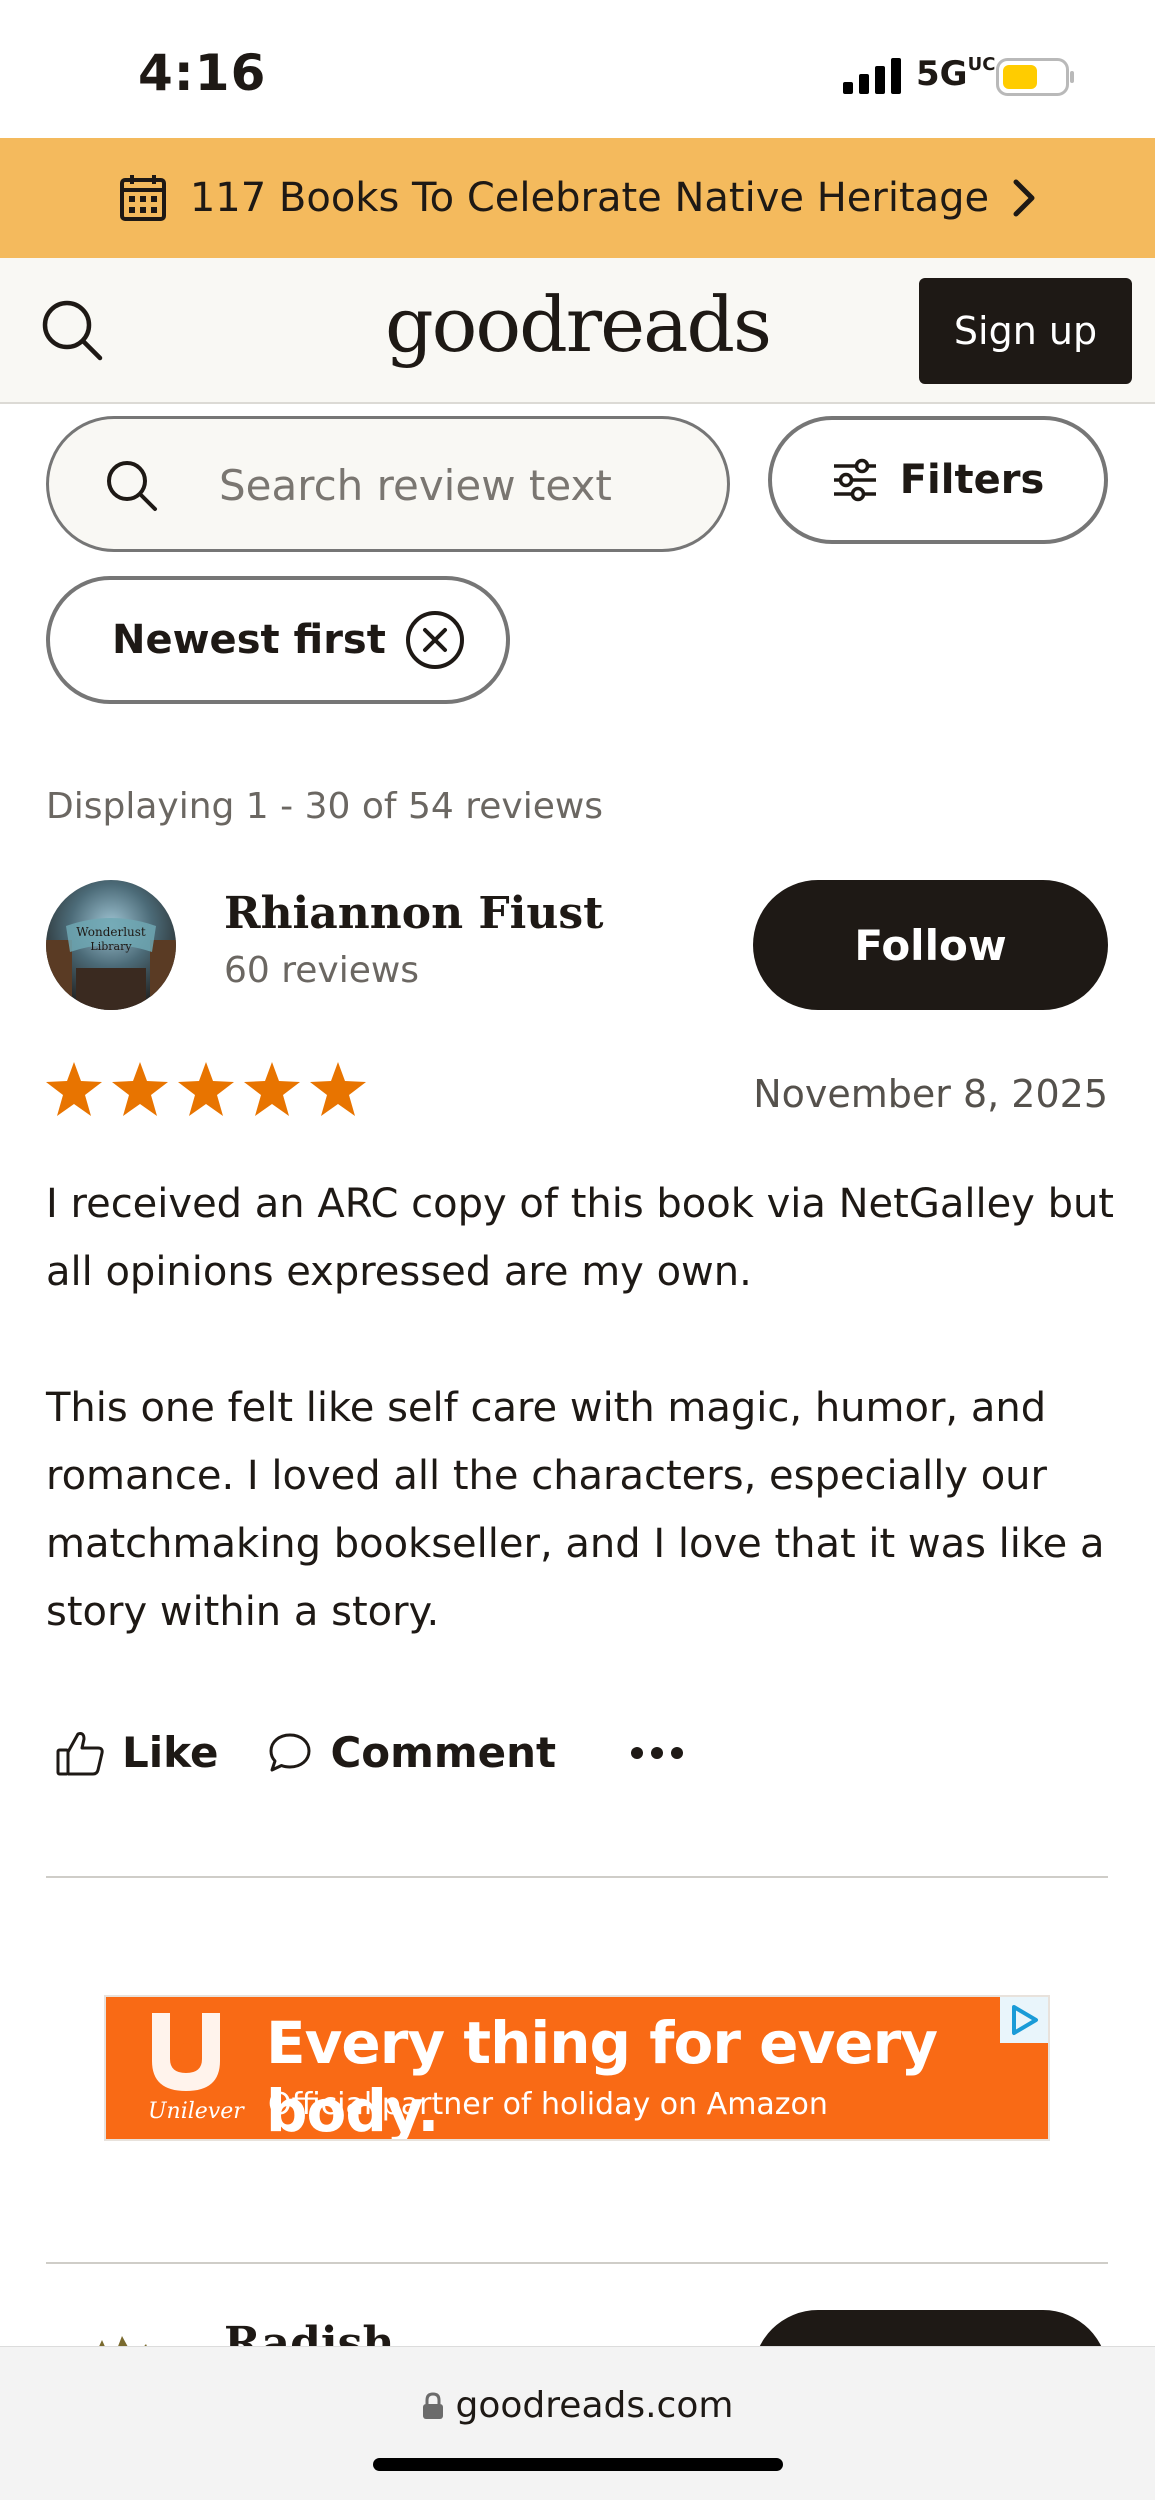  I want to click on reviewer-review-count: 60 reviews, so click(322, 970).